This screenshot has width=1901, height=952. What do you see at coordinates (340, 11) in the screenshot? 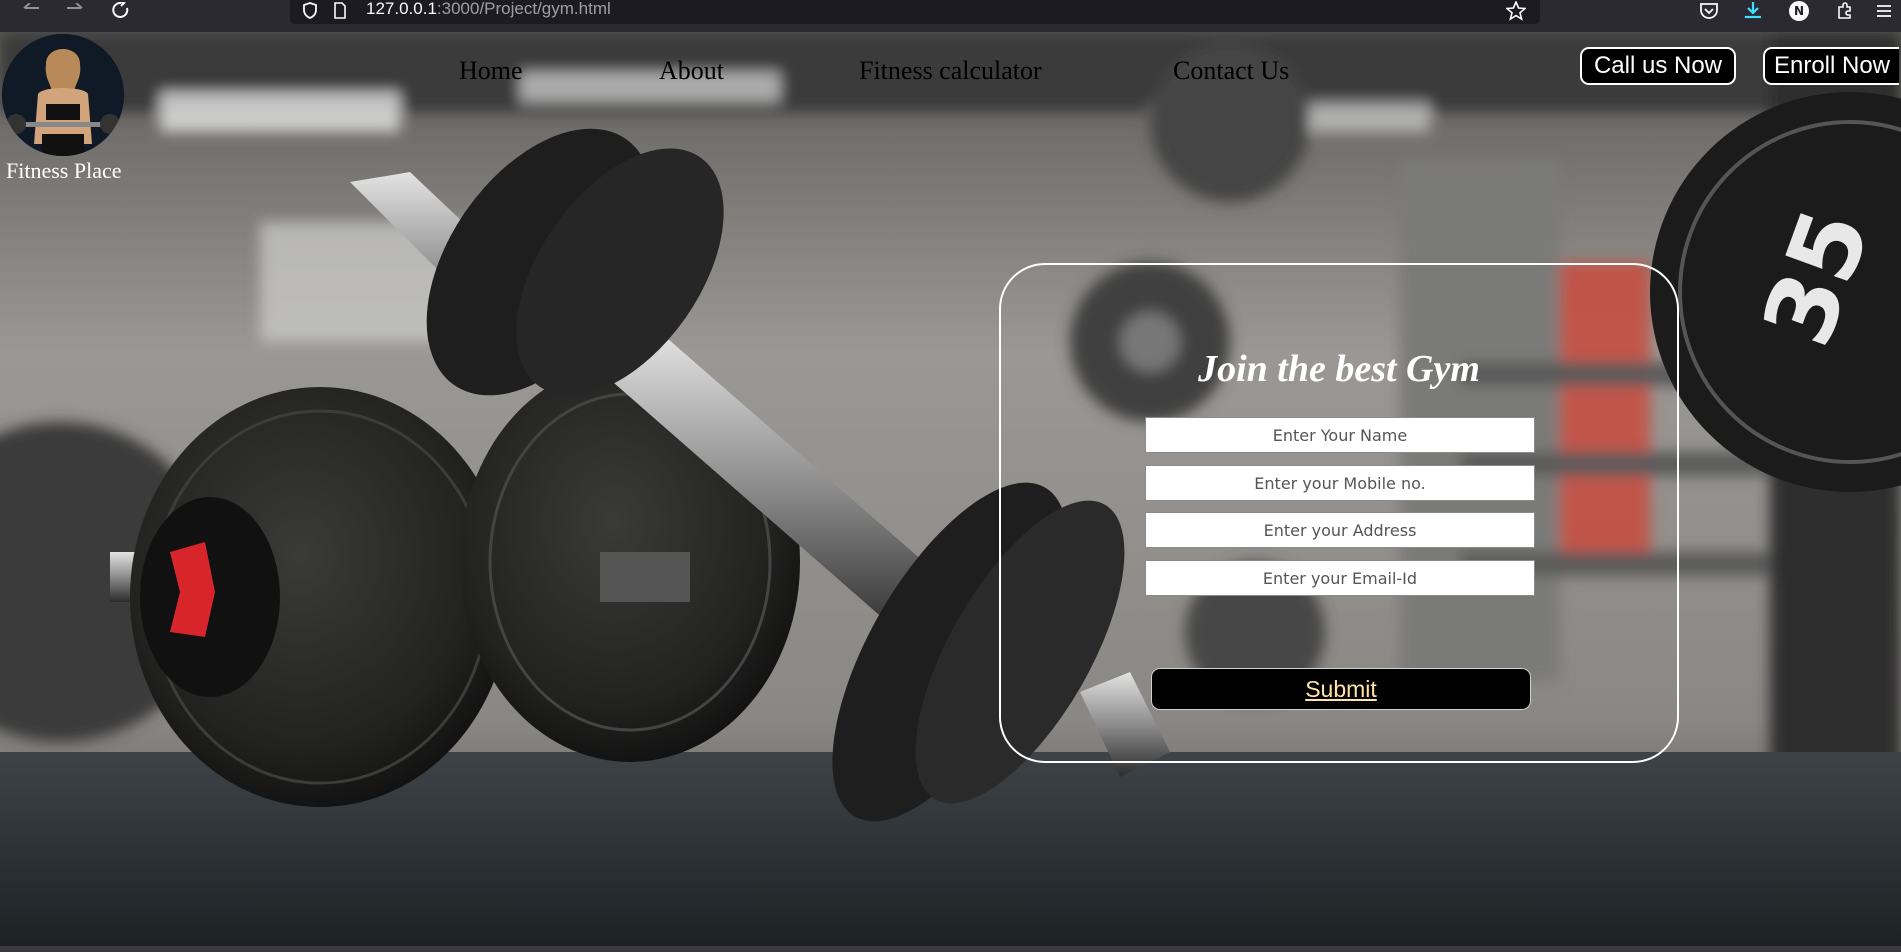
I see `page-icon` at bounding box center [340, 11].